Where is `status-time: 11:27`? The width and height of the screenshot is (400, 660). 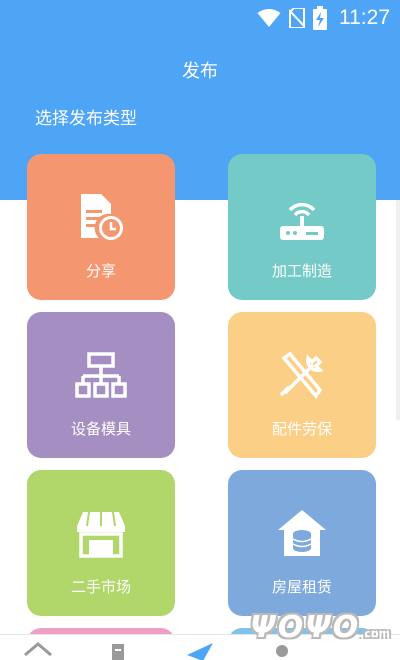
status-time: 11:27 is located at coordinates (364, 17).